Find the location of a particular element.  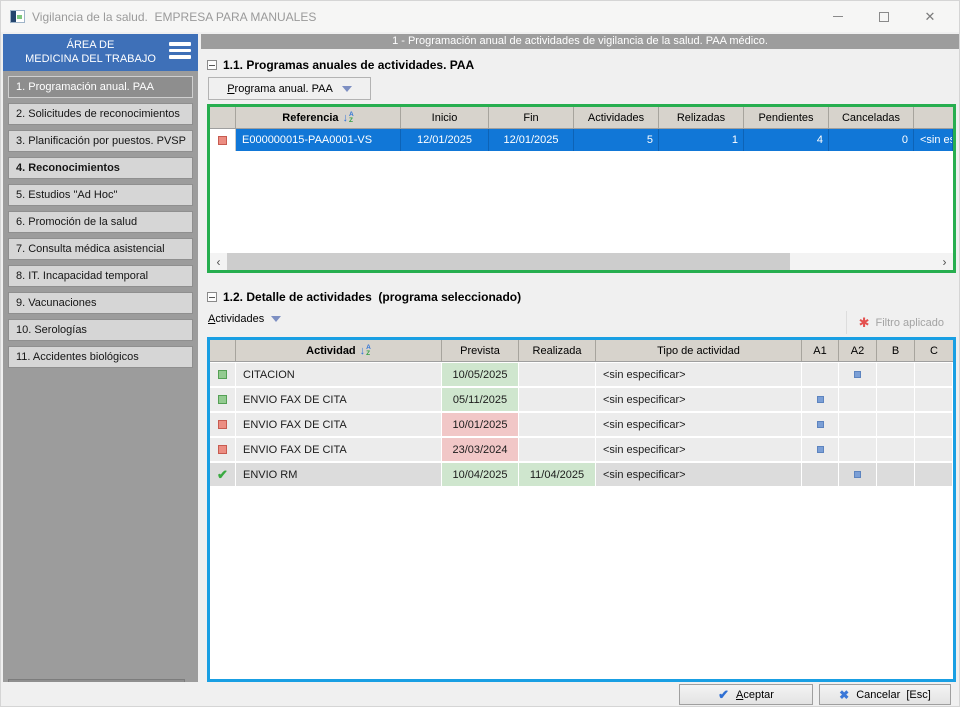

hamburger-menu-icon is located at coordinates (180, 50).